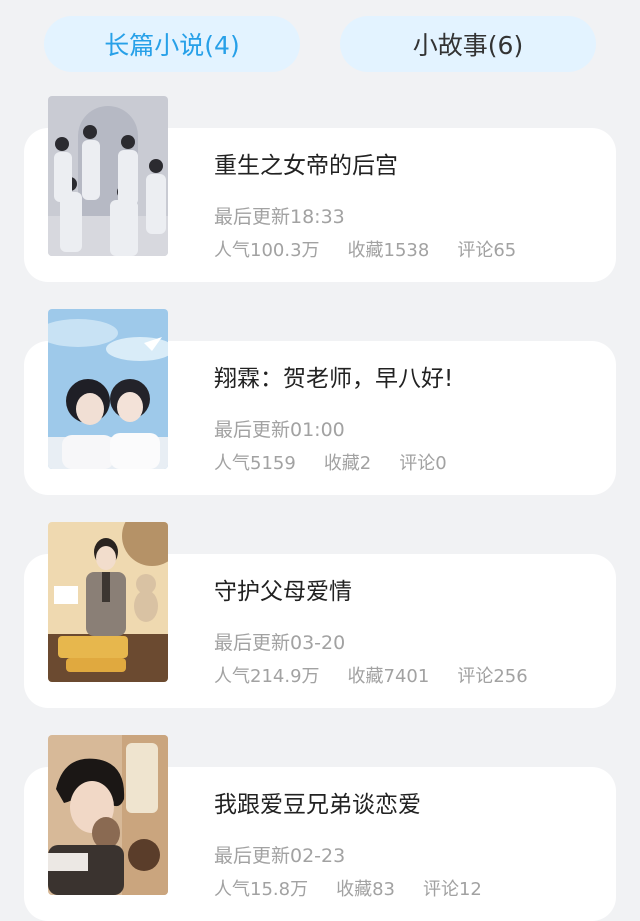 This screenshot has width=640, height=921. I want to click on book-stats: 人气100.3万 收藏1538 评论65, so click(379, 249).